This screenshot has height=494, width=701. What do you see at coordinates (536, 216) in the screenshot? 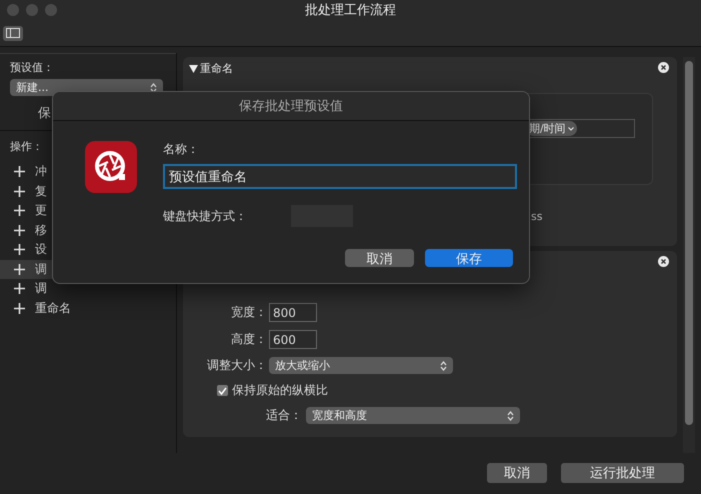
I see `example-text: ss` at bounding box center [536, 216].